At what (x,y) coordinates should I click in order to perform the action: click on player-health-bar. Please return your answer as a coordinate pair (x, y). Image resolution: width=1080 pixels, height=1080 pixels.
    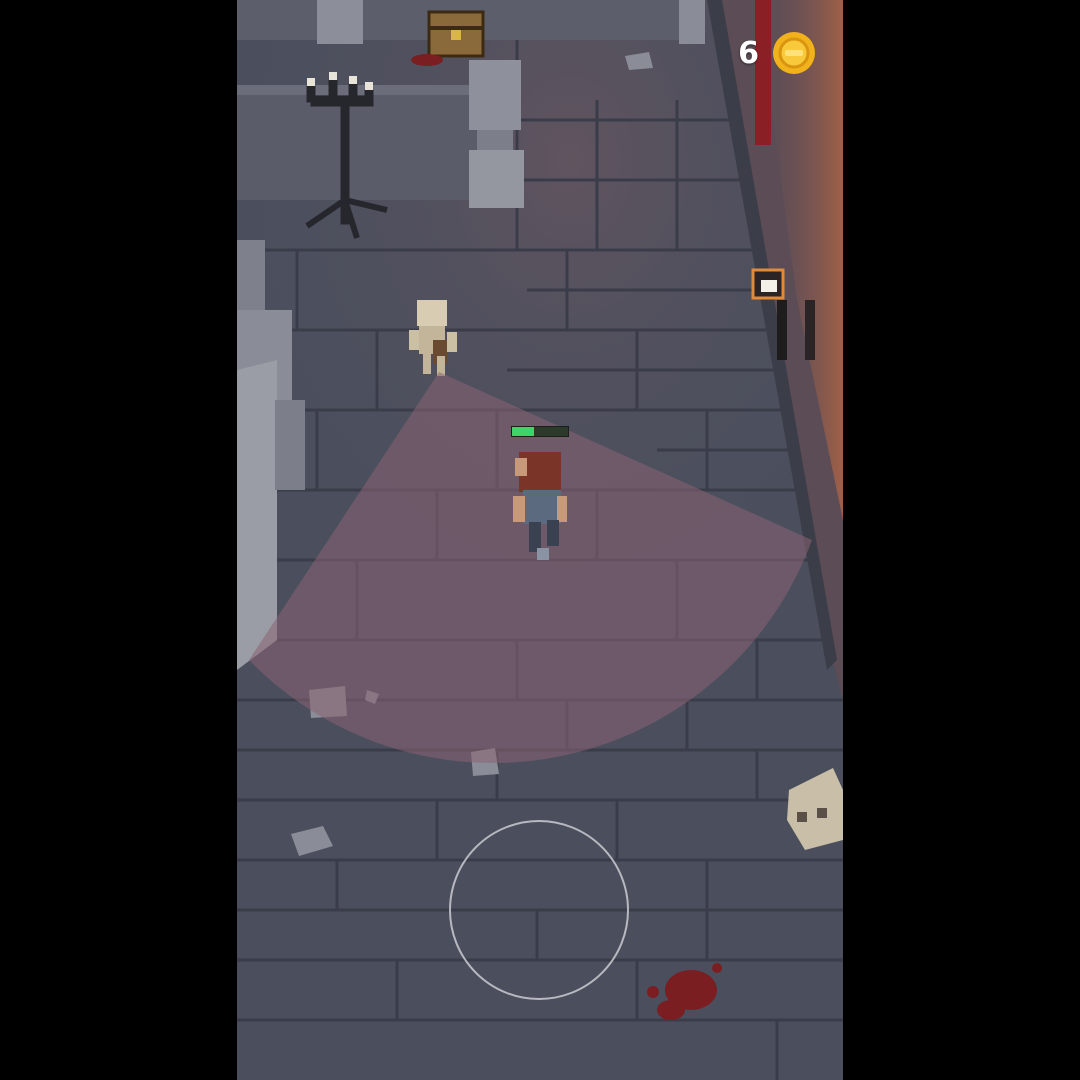
    Looking at the image, I should click on (540, 431).